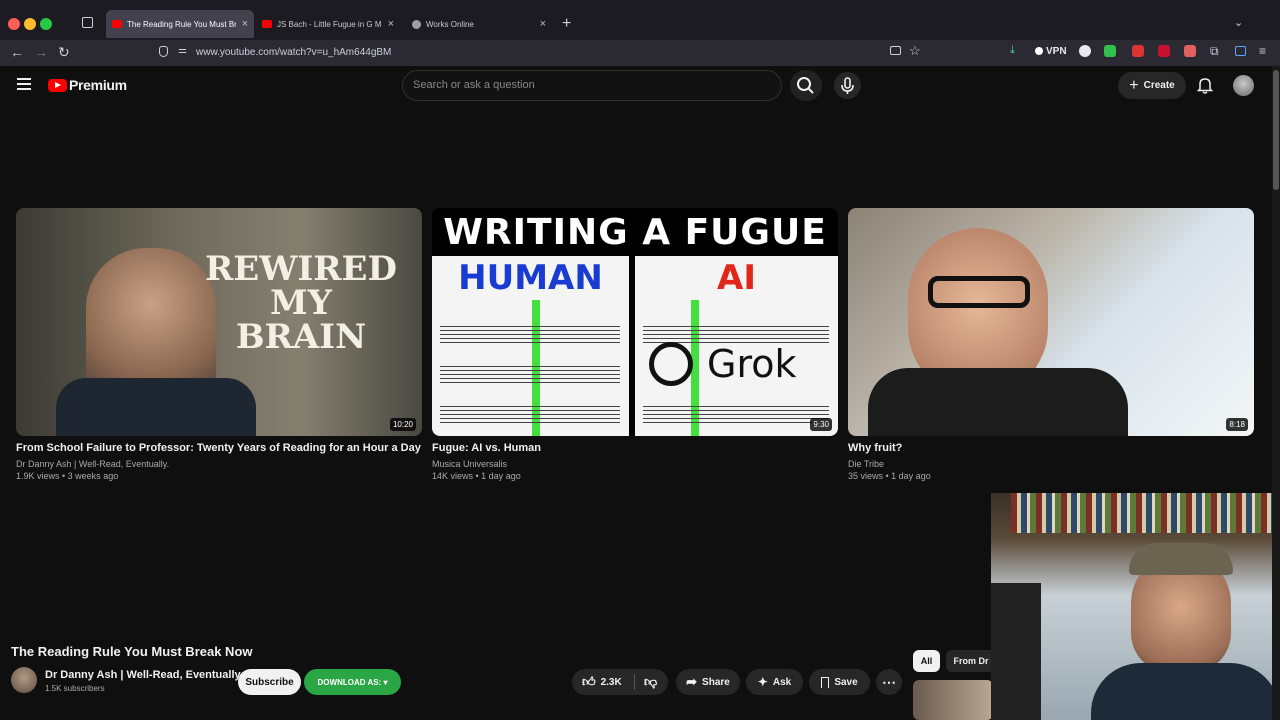  Describe the element at coordinates (634, 682) in the screenshot. I see `divider` at that location.